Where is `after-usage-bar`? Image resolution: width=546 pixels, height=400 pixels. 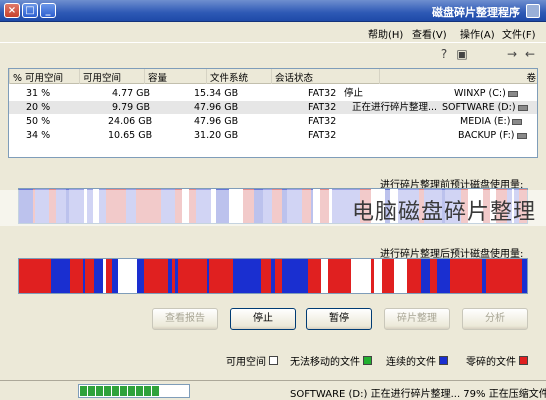 after-usage-bar is located at coordinates (273, 276).